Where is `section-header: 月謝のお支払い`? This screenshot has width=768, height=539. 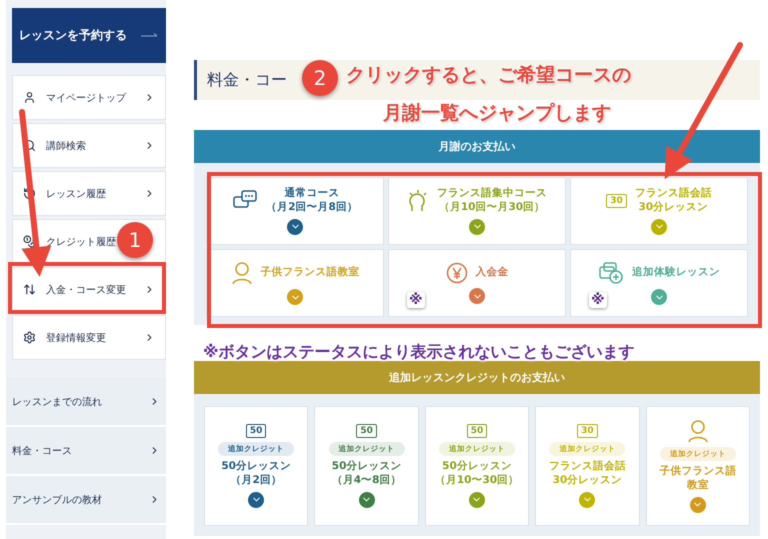 section-header: 月謝のお支払い is located at coordinates (477, 146).